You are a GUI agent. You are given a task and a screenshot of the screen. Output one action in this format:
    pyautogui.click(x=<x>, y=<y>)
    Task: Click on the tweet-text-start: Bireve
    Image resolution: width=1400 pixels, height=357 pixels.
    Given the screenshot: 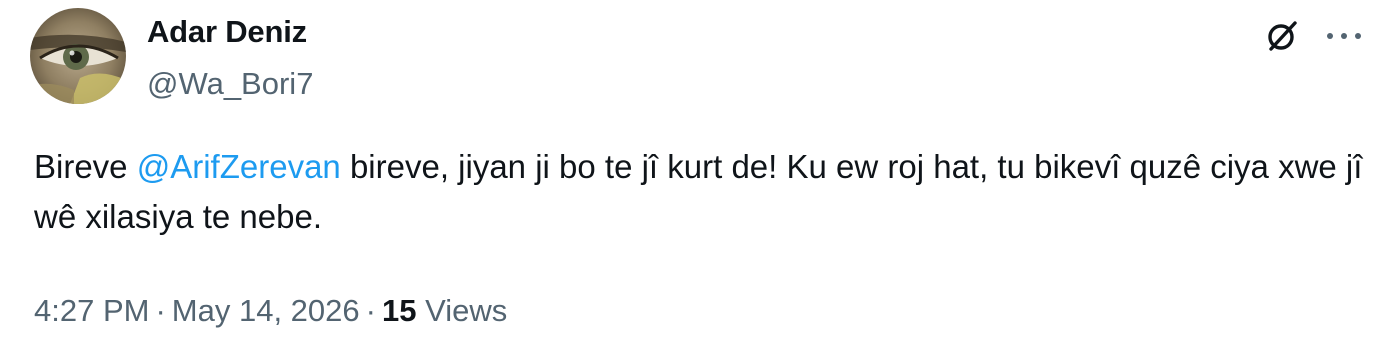 What is the action you would take?
    pyautogui.click(x=85, y=166)
    